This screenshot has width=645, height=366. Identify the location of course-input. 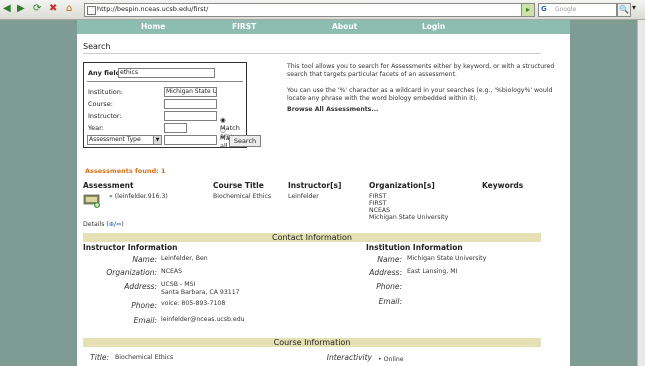
(190, 104).